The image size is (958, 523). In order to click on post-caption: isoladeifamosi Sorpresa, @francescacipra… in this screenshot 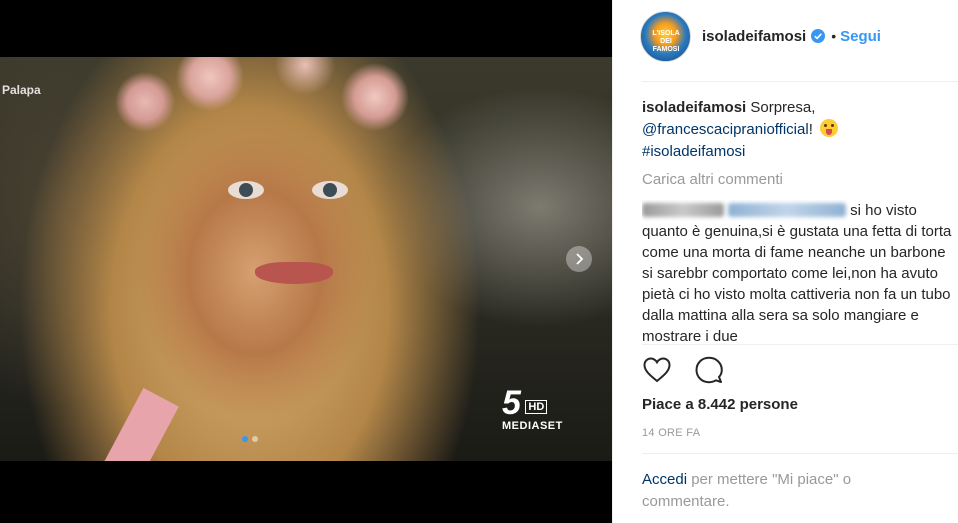, I will do `click(792, 130)`.